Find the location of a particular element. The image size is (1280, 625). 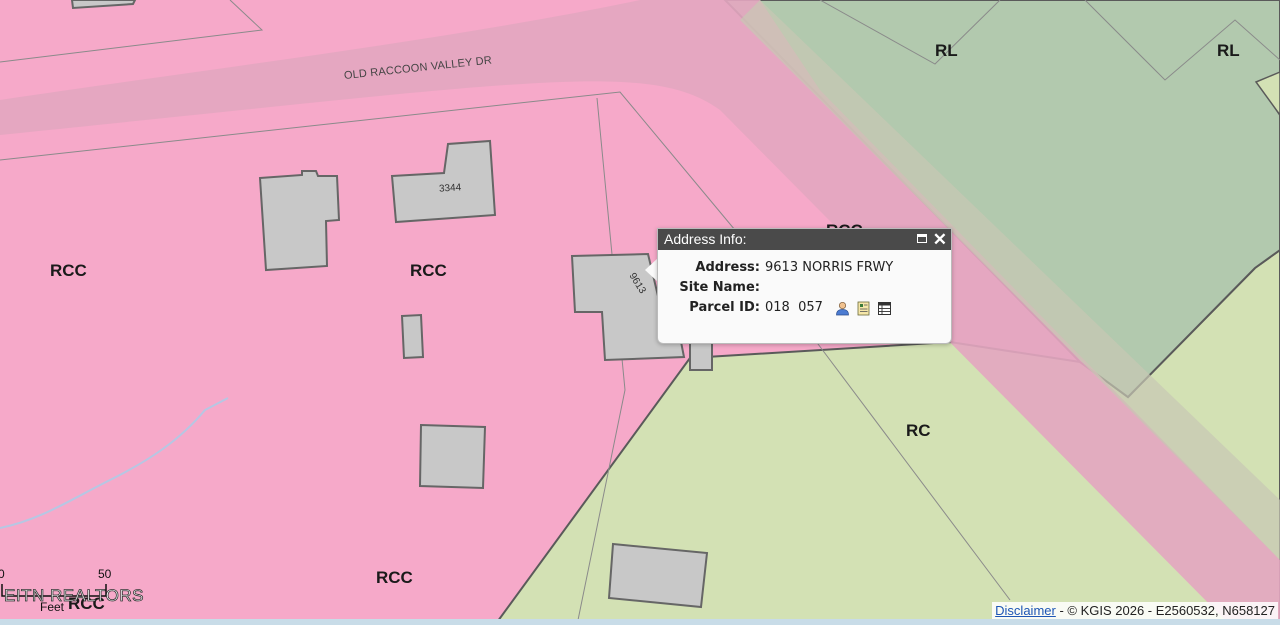

zone-label: RC is located at coordinates (918, 430).